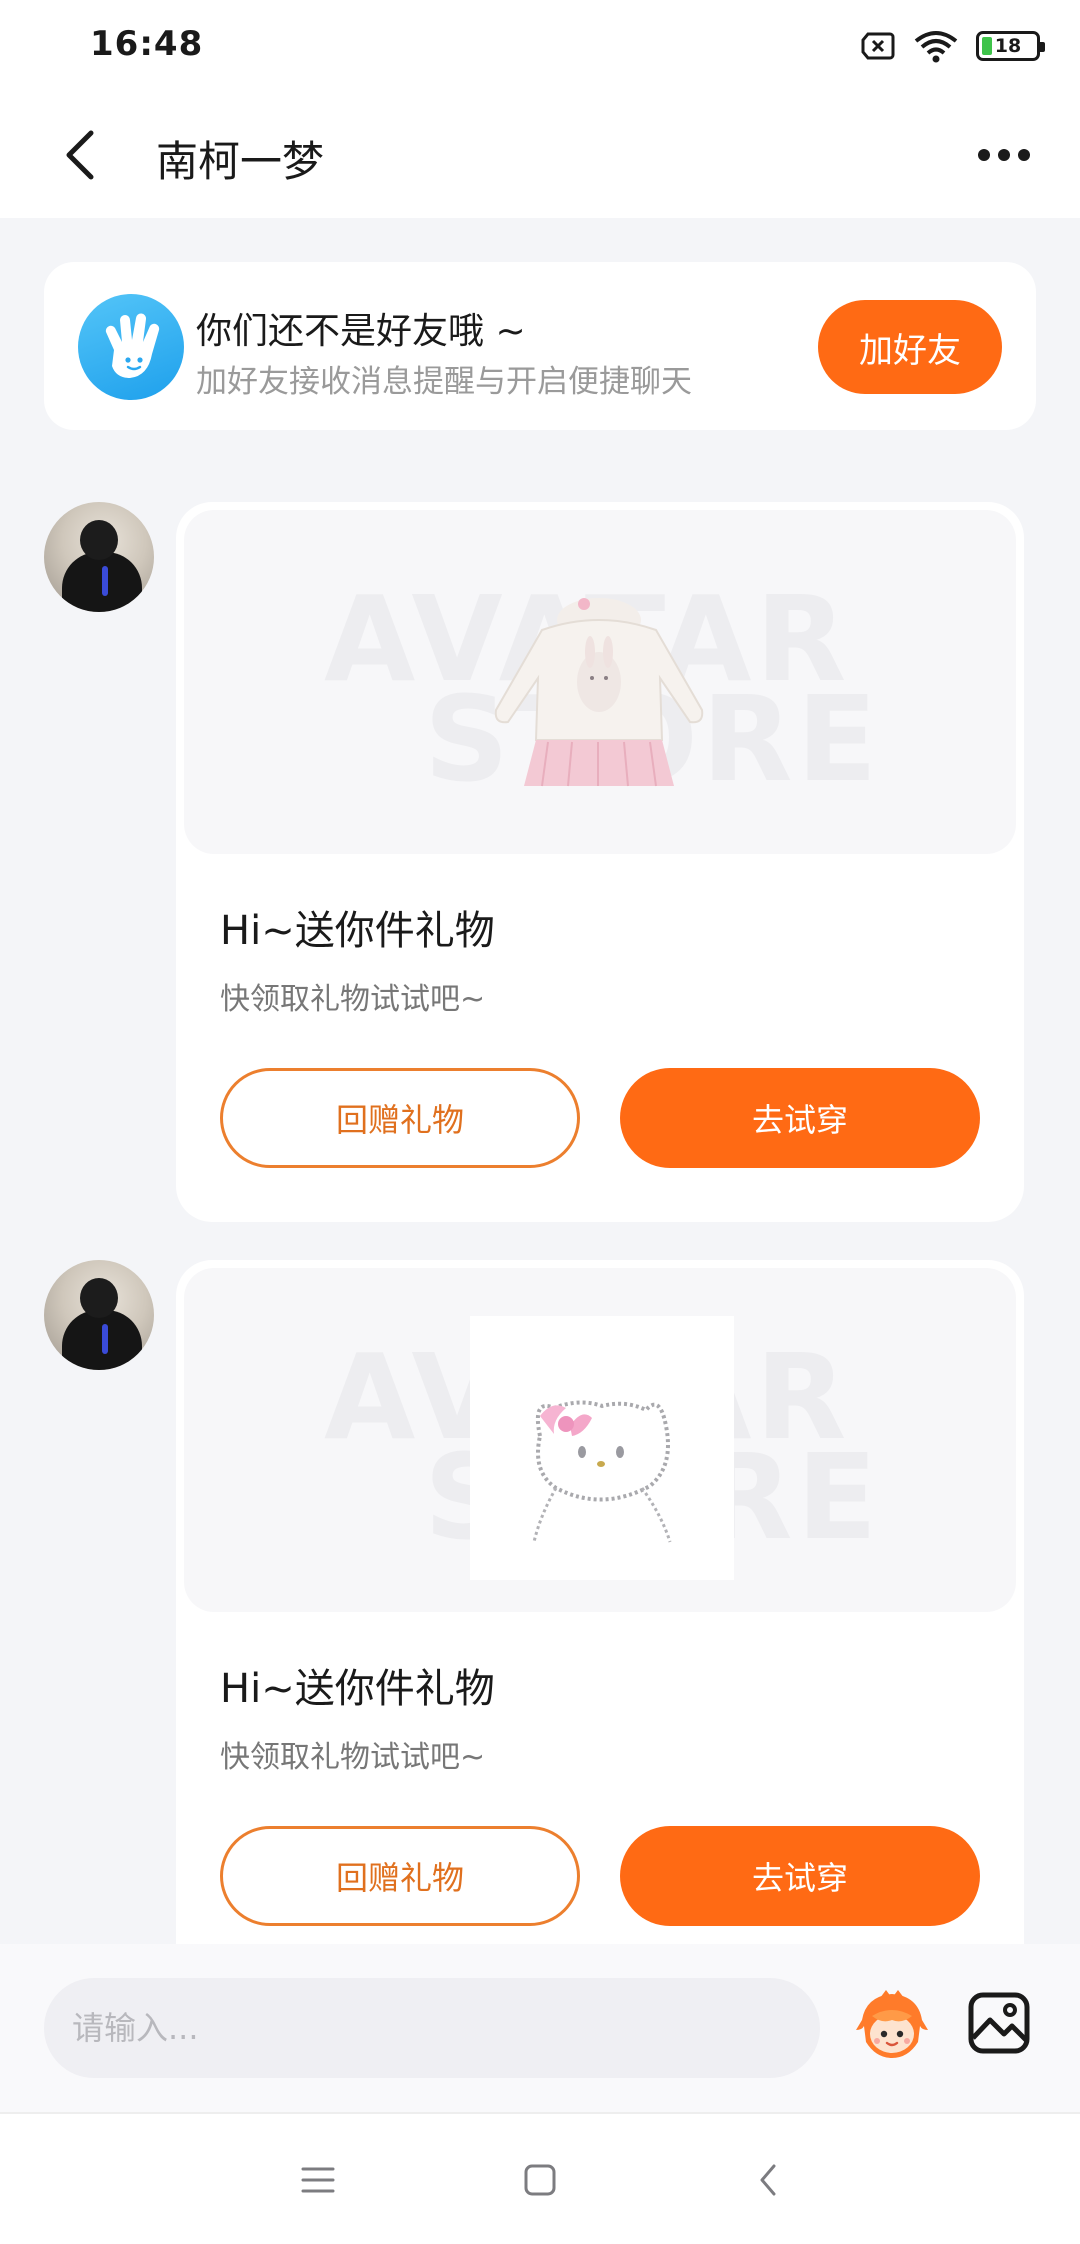  I want to click on back-arrow-icon, so click(768, 2180).